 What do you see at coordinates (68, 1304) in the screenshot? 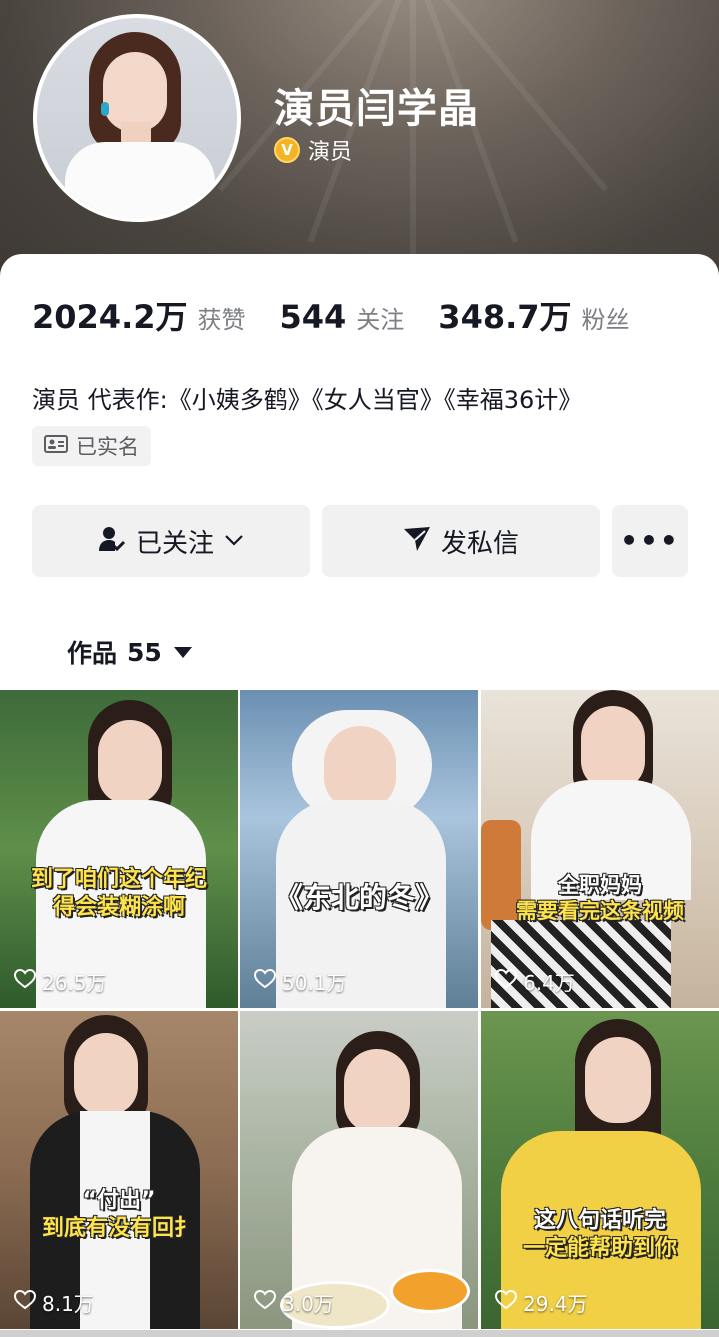
I see `likes-count: 8.1万` at bounding box center [68, 1304].